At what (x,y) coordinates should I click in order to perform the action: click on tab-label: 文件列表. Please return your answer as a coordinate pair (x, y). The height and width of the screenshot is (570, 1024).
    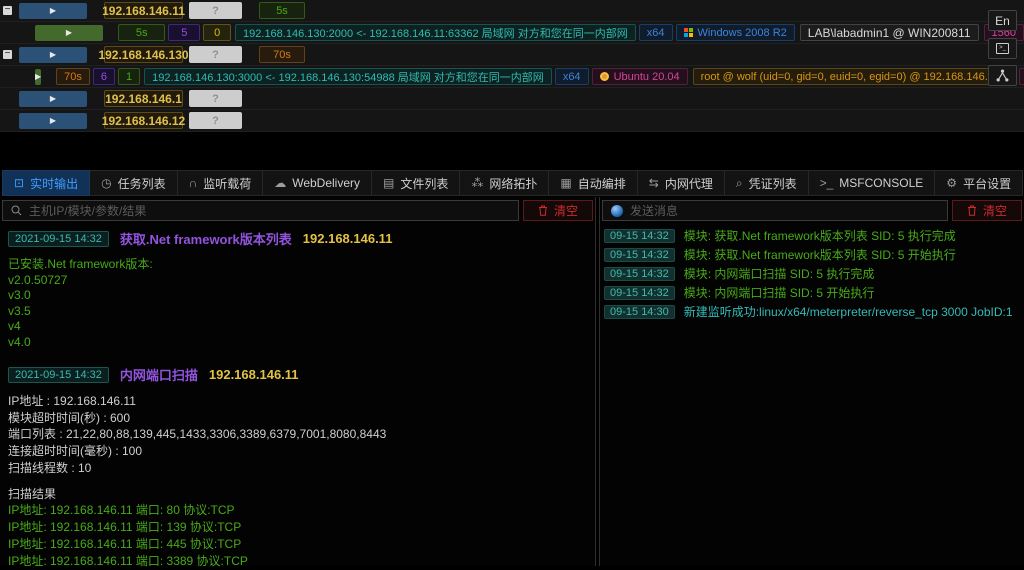
    Looking at the image, I should click on (424, 183).